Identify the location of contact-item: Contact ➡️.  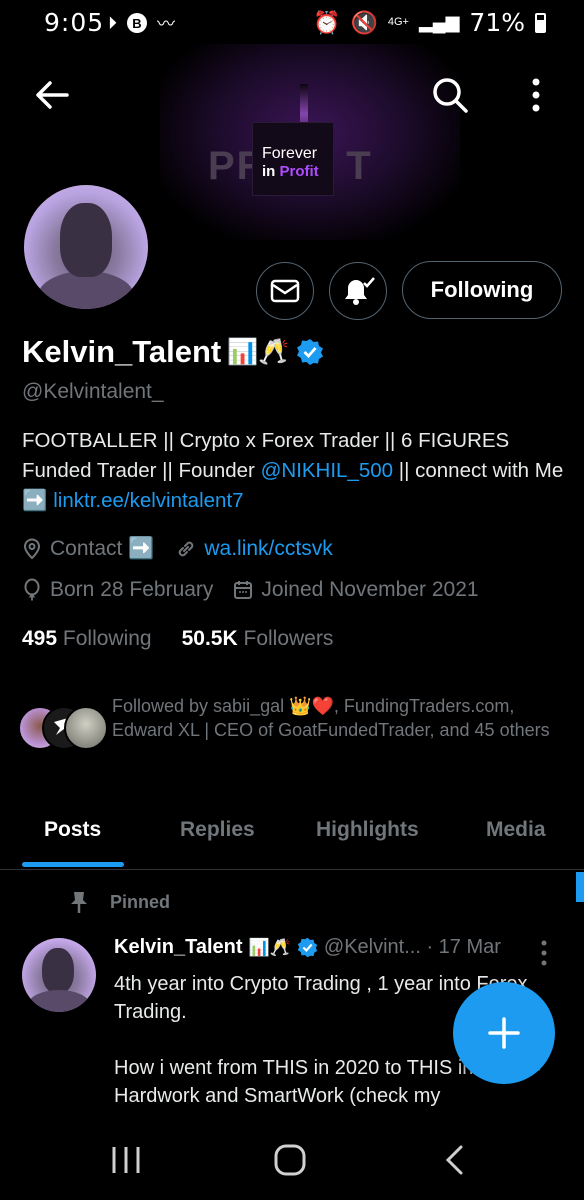
(88, 549).